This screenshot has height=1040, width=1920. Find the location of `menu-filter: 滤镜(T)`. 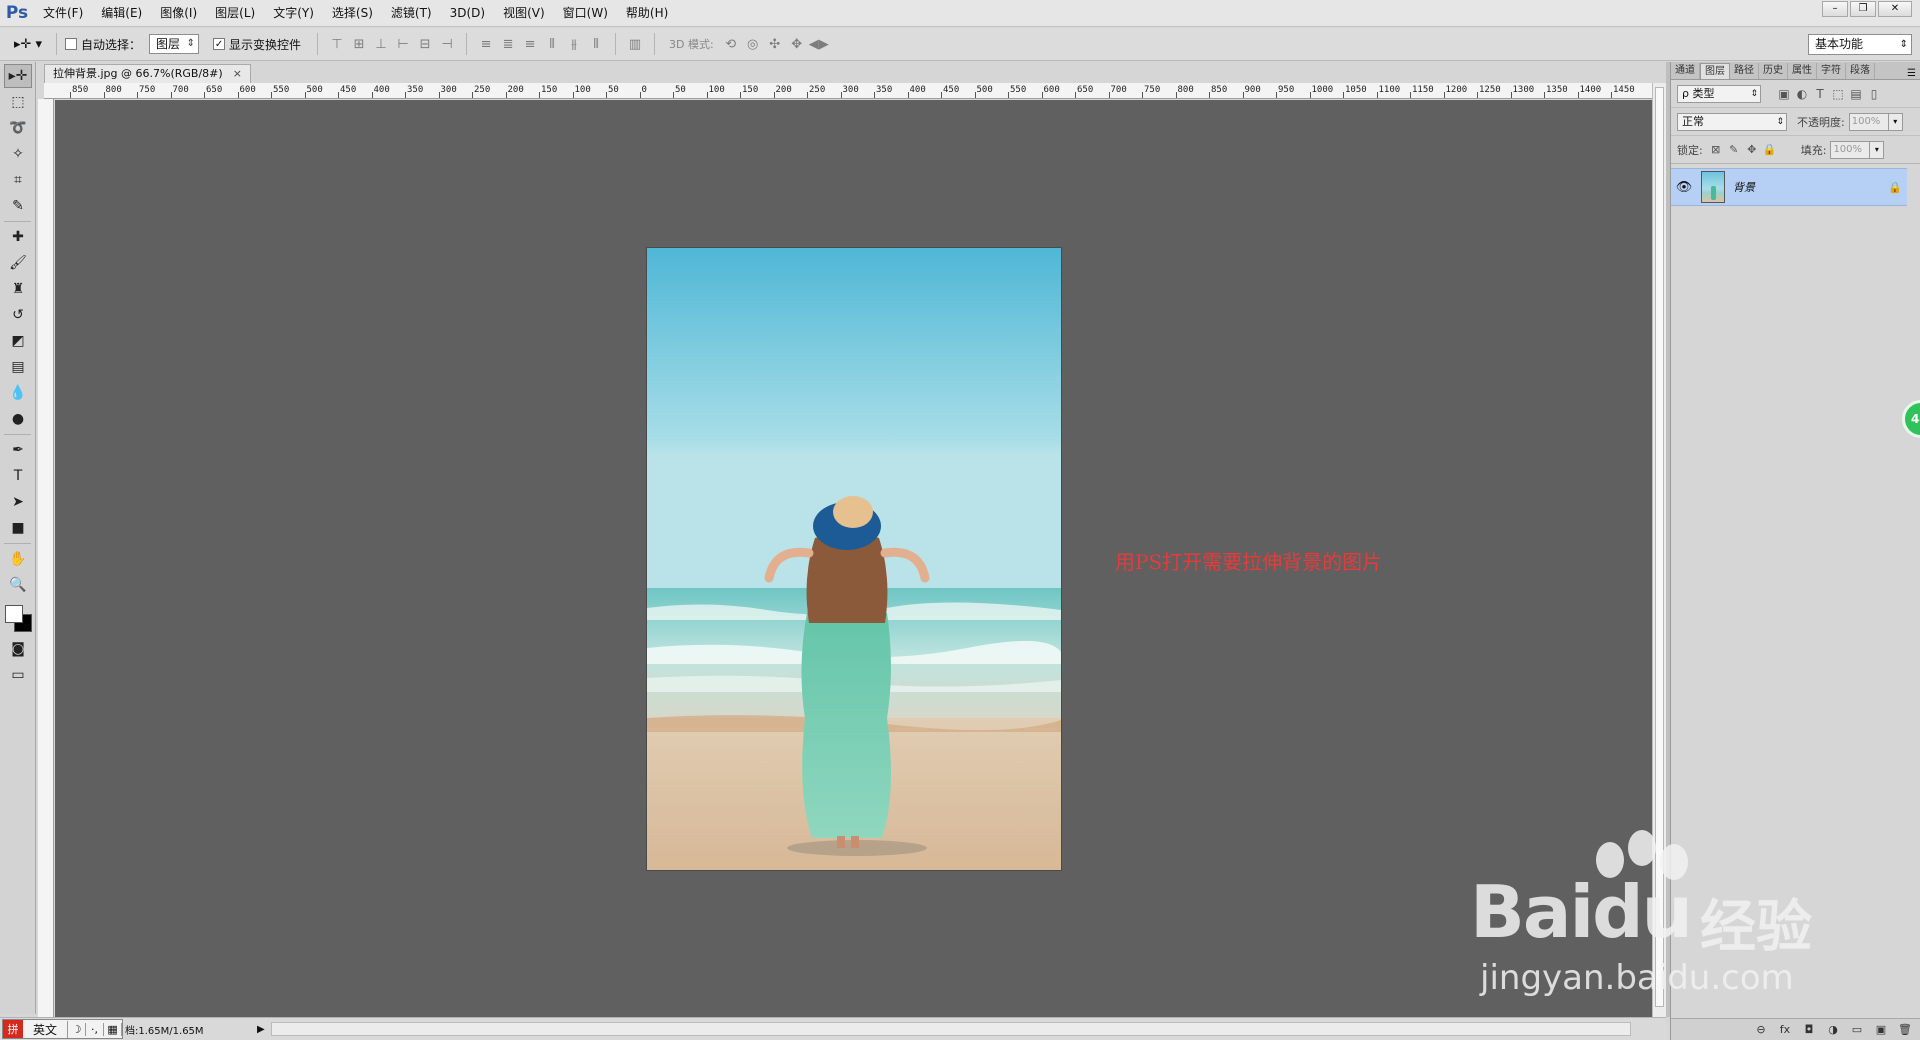

menu-filter: 滤镜(T) is located at coordinates (411, 13).